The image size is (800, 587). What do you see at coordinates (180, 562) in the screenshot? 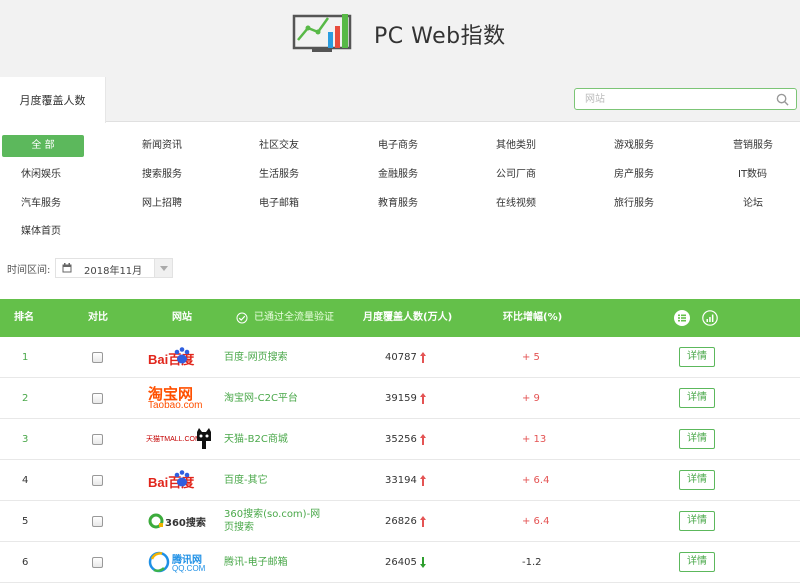
I see `qq-com-logo: 腾讯网 QQ.COM` at bounding box center [180, 562].